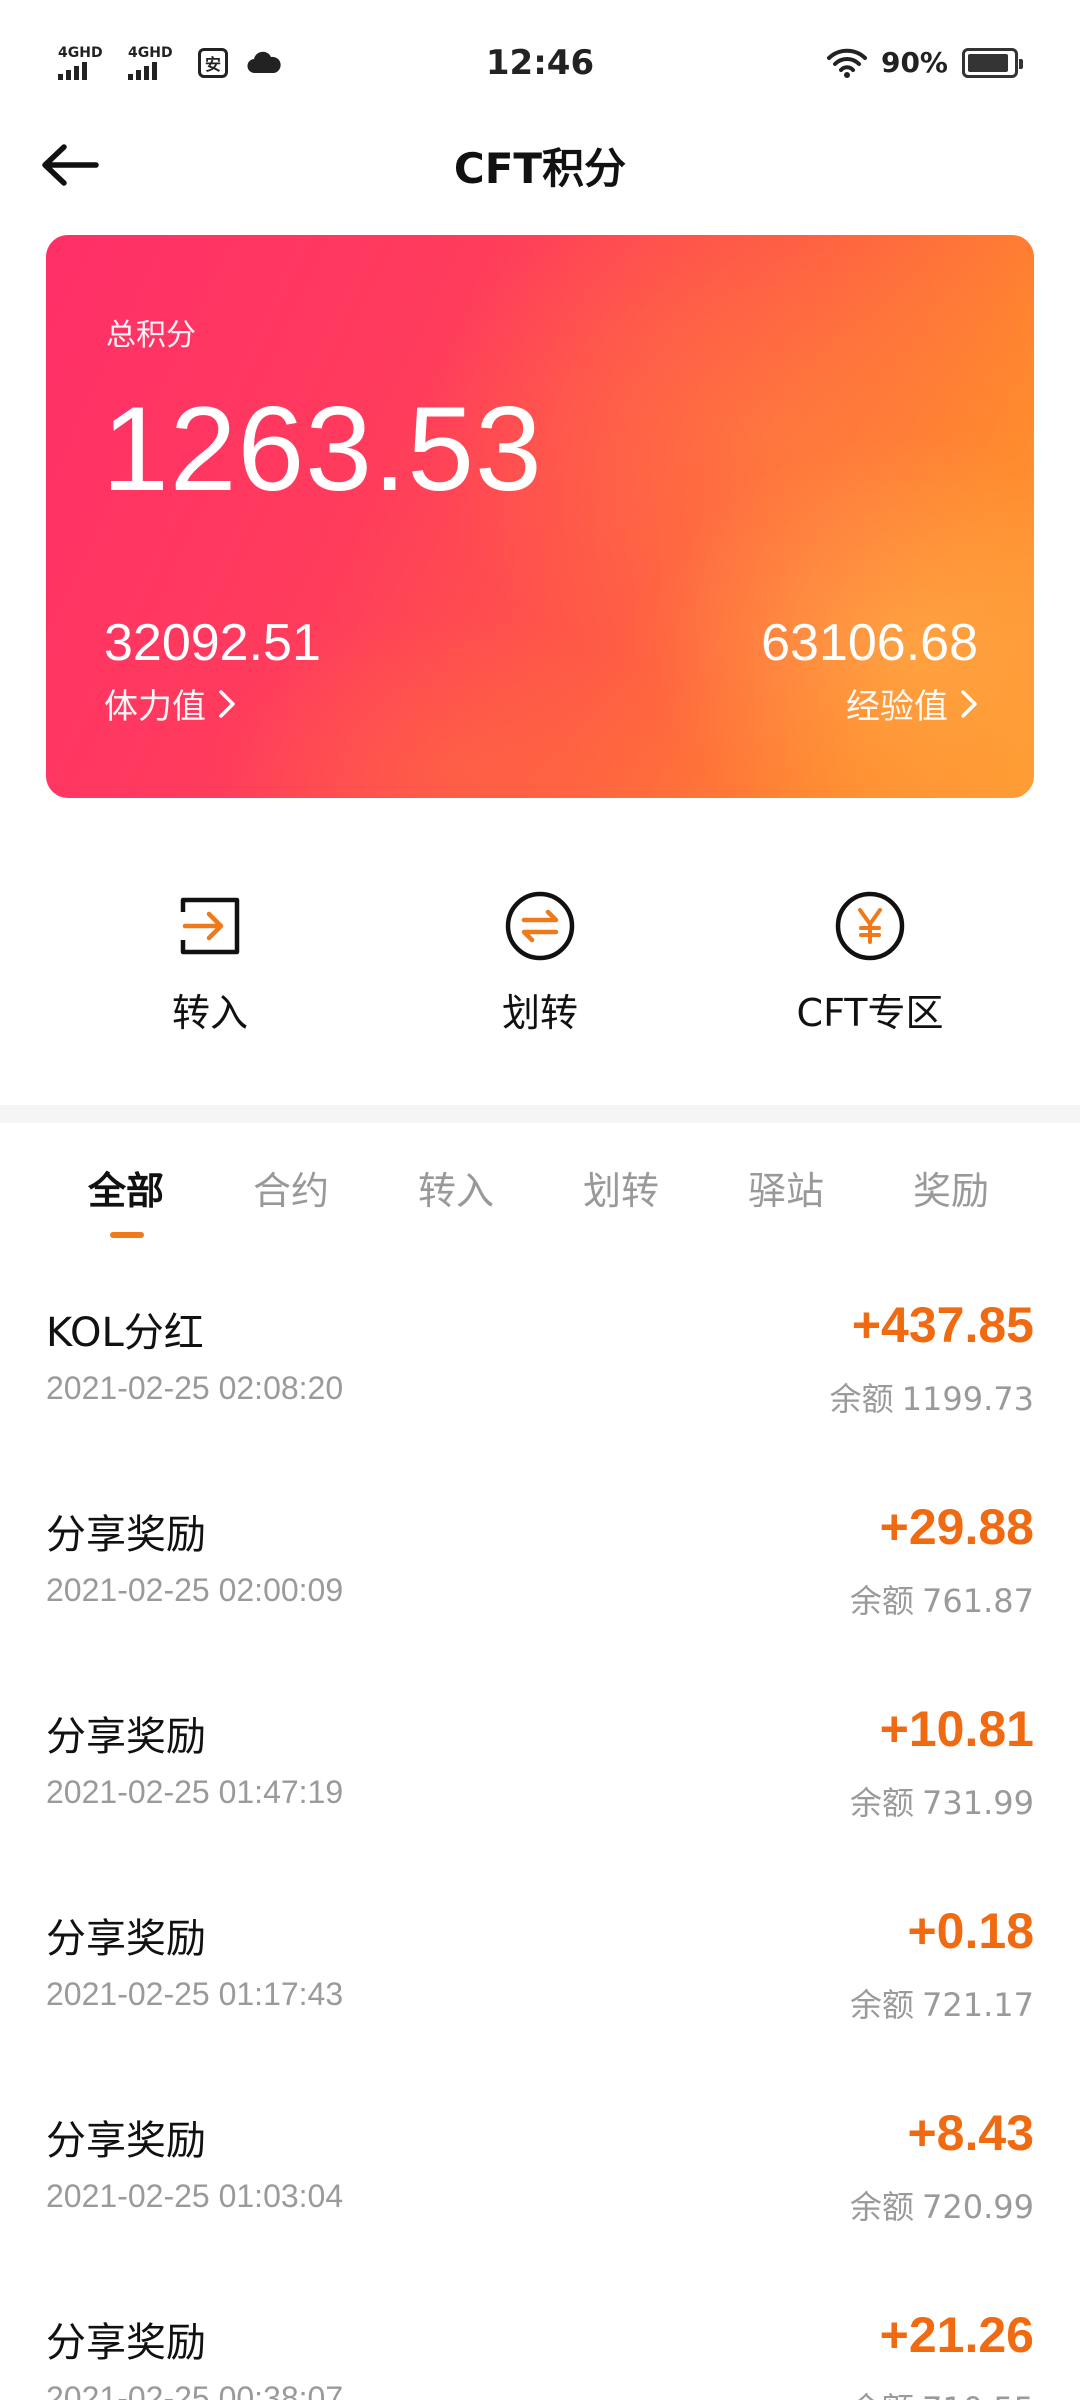 This screenshot has width=1080, height=2400. Describe the element at coordinates (988, 62) in the screenshot. I see `battery-fill` at that location.